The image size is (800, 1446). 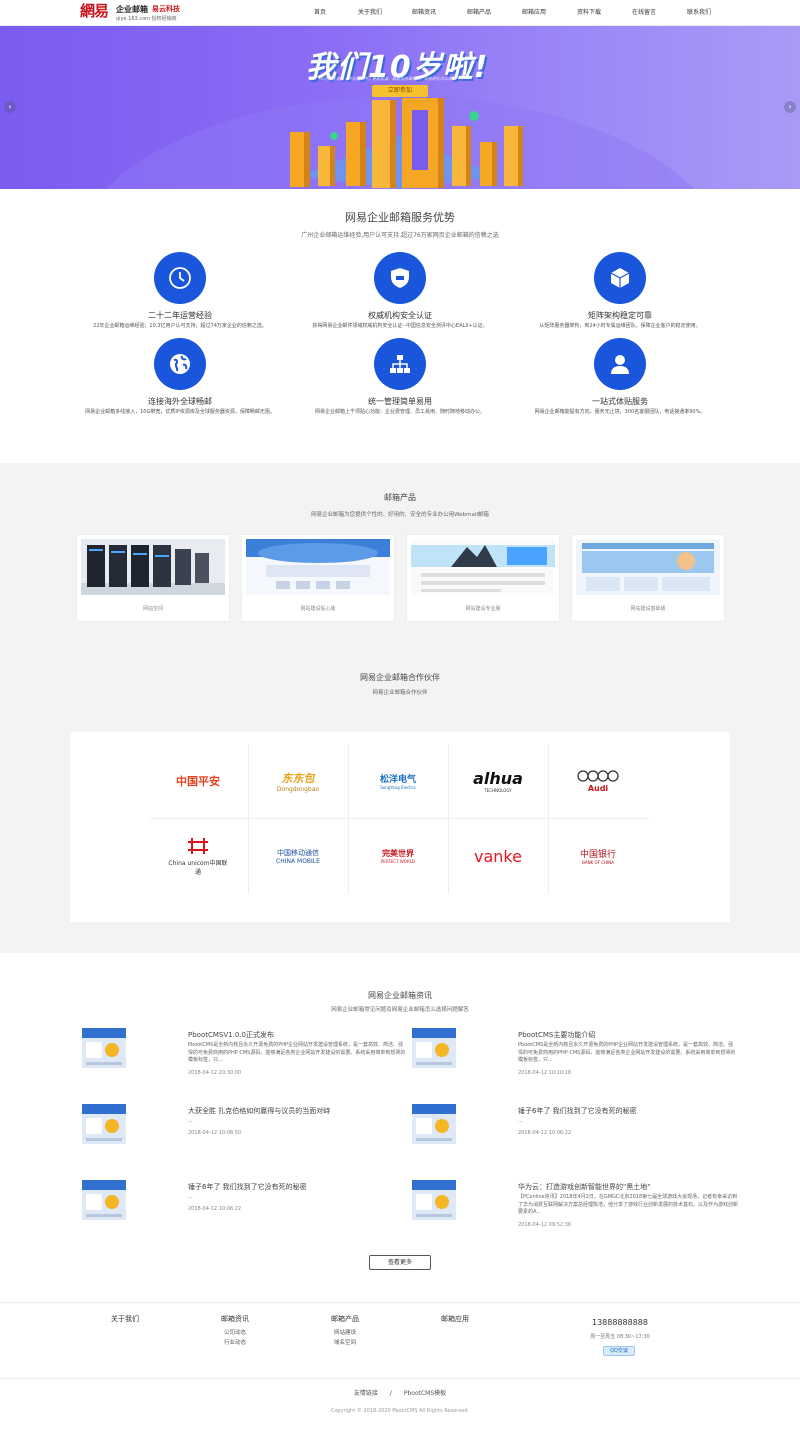 What do you see at coordinates (620, 1322) in the screenshot?
I see `contact-phone: 13888888888` at bounding box center [620, 1322].